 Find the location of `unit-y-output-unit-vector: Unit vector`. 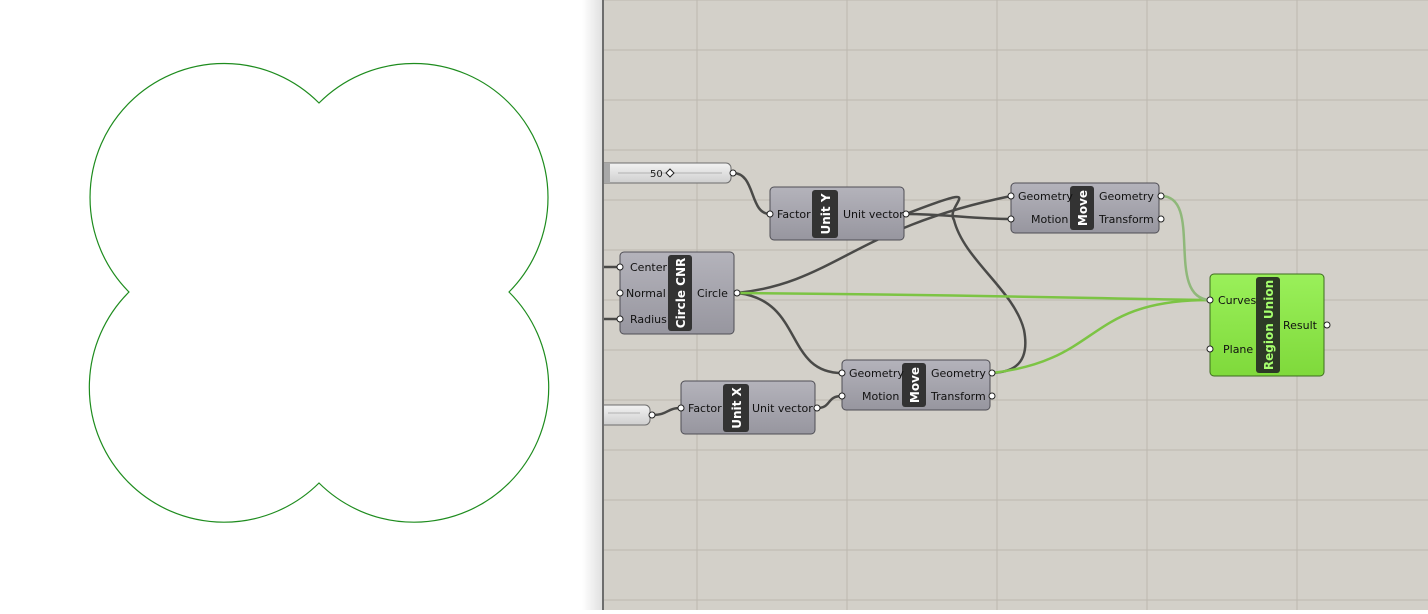

unit-y-output-unit-vector: Unit vector is located at coordinates (873, 214).